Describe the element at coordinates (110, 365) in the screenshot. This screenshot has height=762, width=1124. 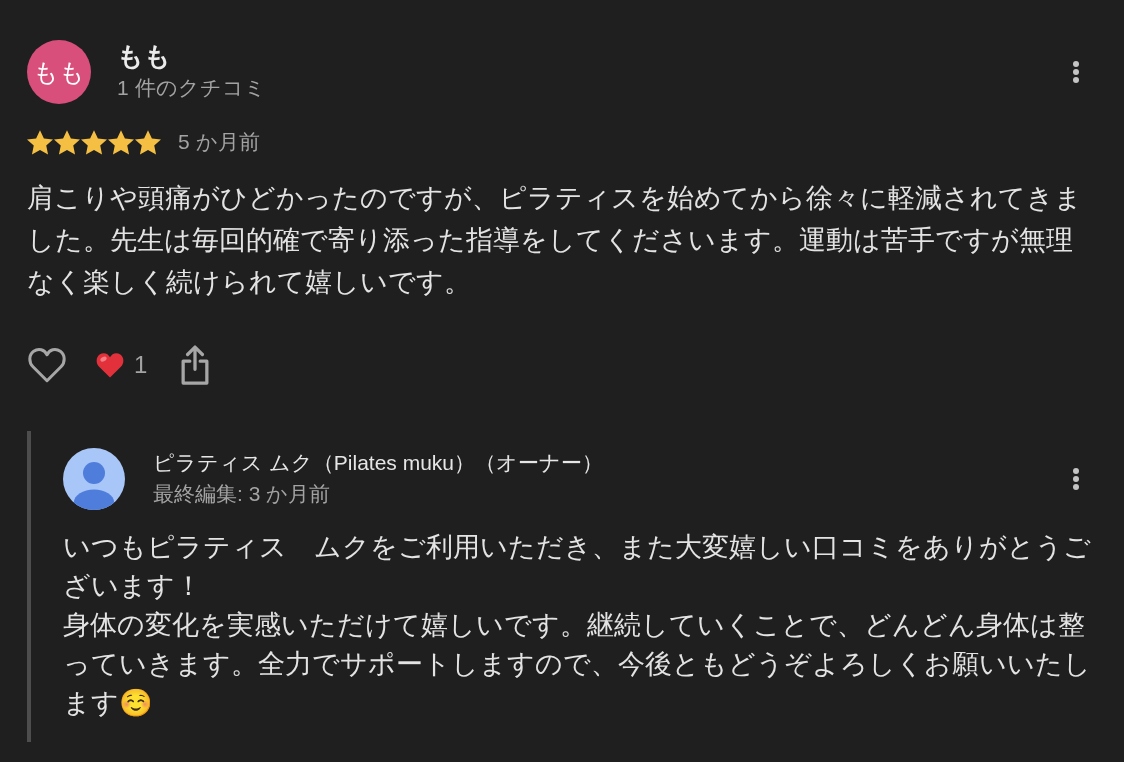
I see `heart-icon` at that location.